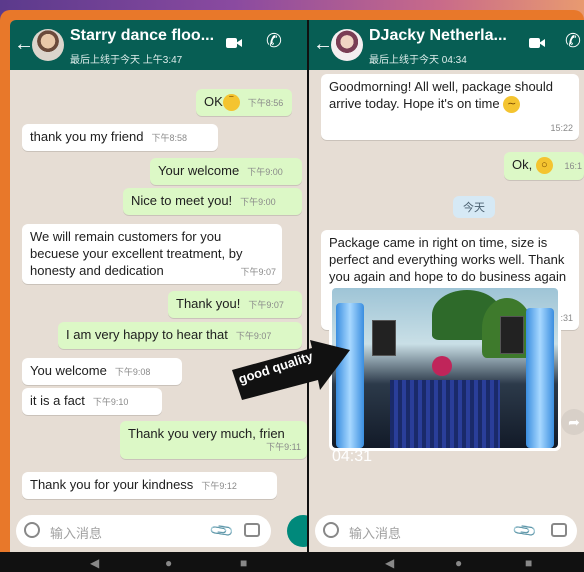 The image size is (584, 572). I want to click on dj-booth, so click(445, 414).